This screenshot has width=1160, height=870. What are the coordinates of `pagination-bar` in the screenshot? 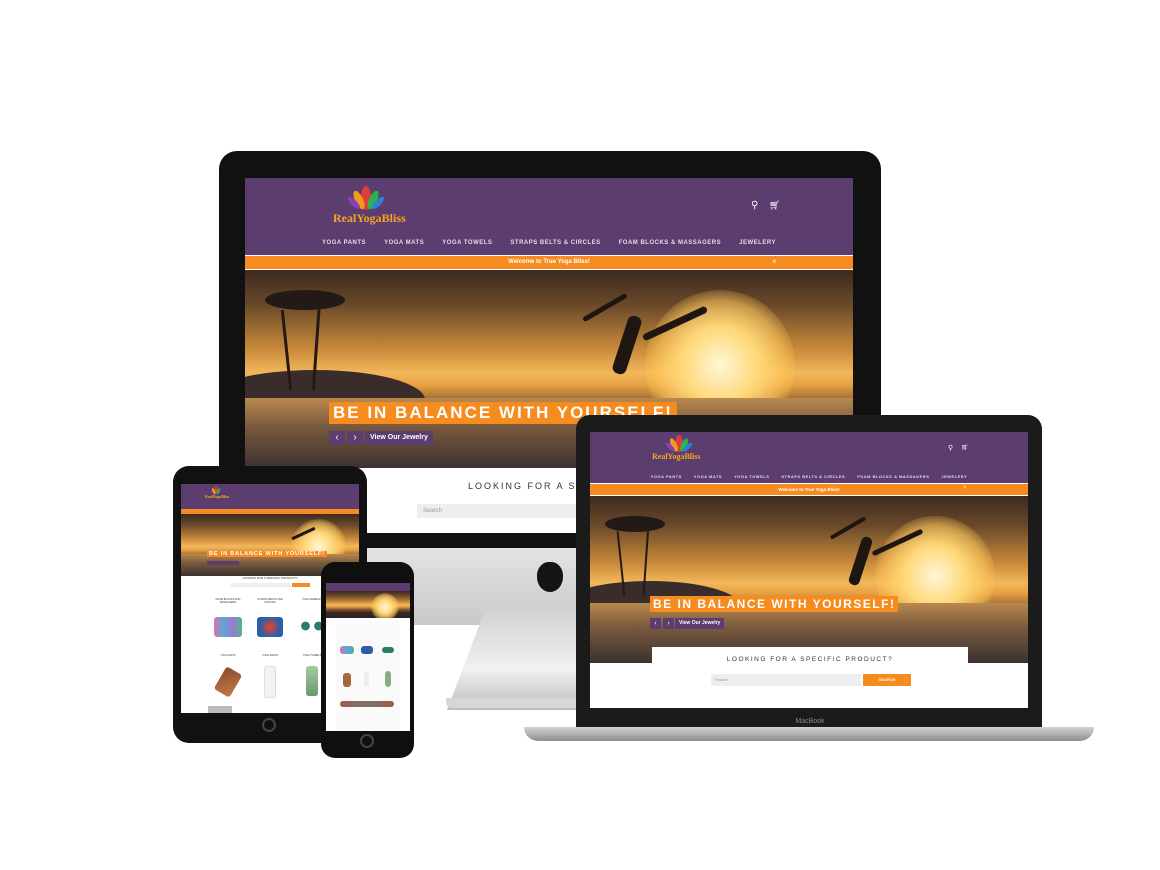 It's located at (220, 709).